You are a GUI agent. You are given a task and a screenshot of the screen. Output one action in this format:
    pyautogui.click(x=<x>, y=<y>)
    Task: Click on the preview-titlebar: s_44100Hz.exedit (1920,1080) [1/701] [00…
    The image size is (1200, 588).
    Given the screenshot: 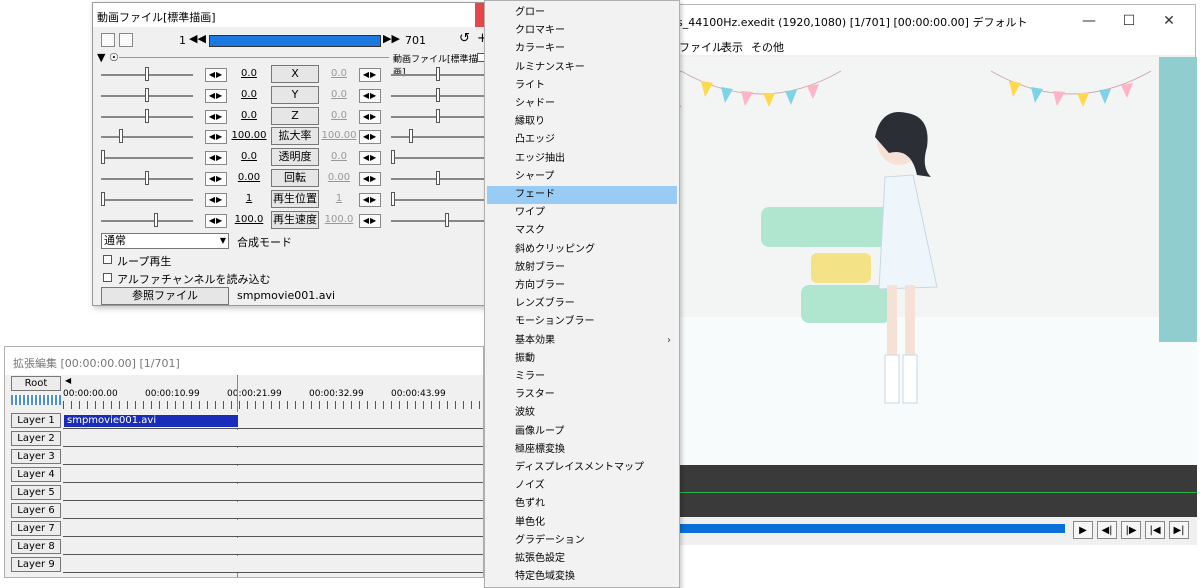 What is the action you would take?
    pyautogui.click(x=918, y=21)
    